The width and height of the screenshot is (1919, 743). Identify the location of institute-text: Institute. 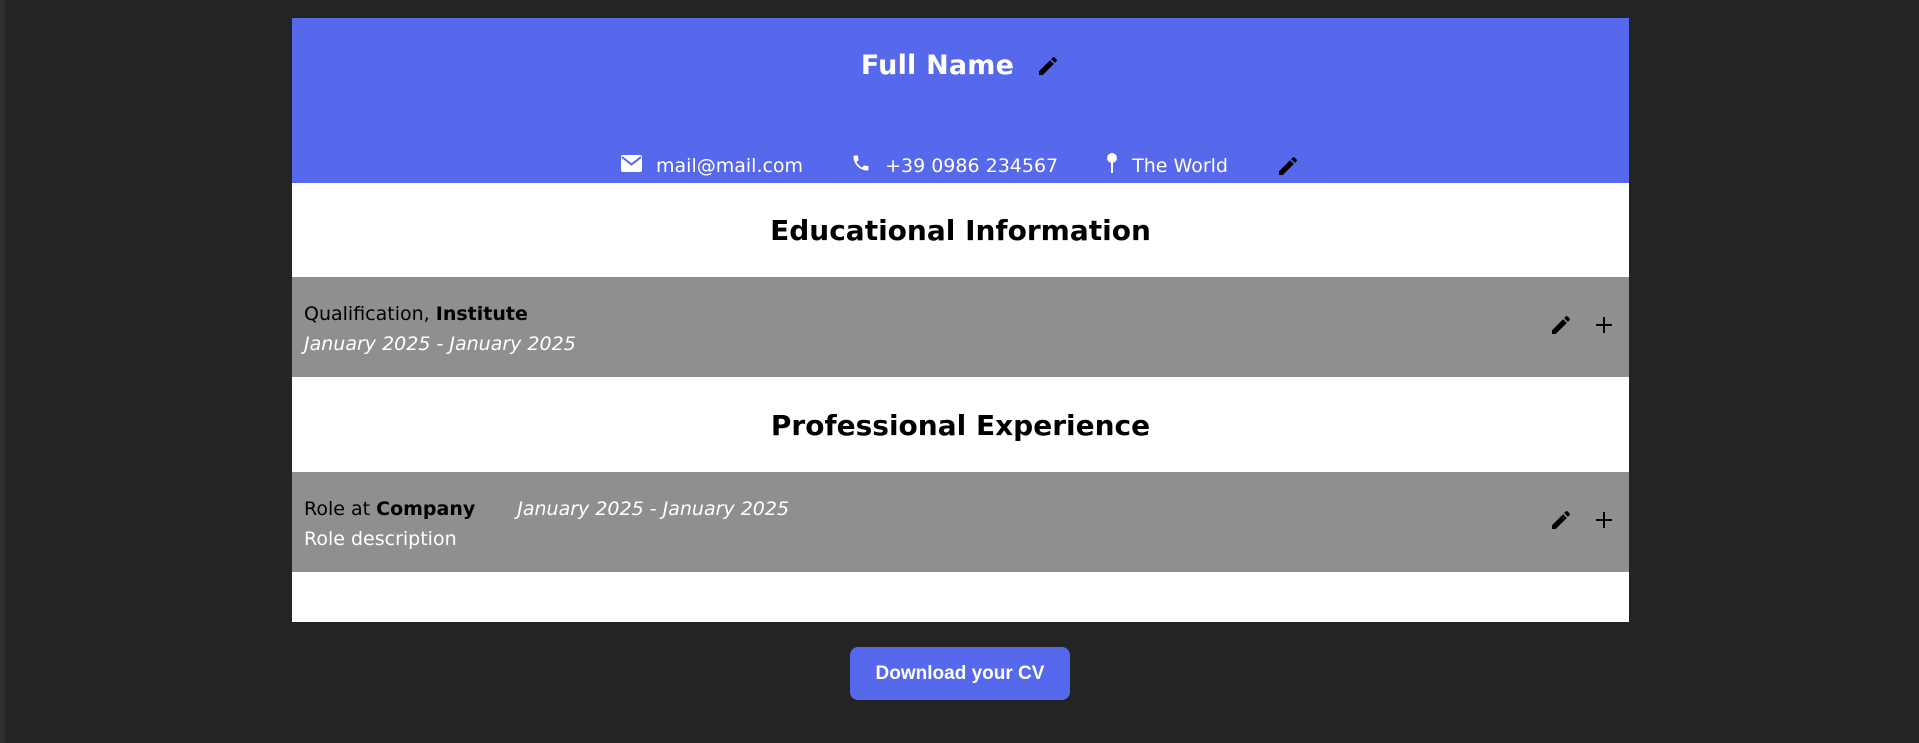
(481, 314).